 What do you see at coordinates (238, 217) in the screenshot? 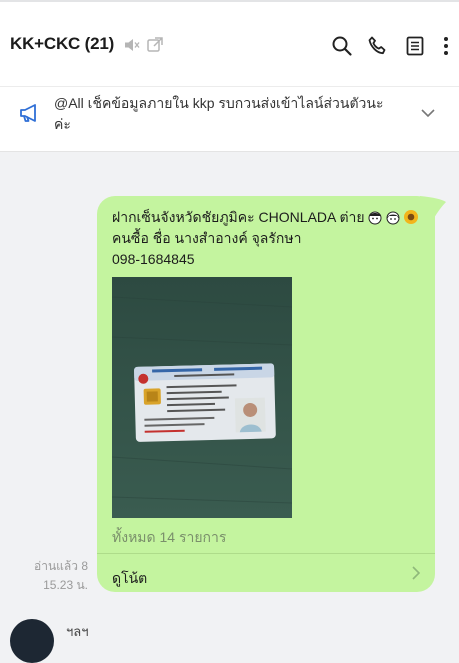
I see `message-line-1: ฝากเซ็นจังหวัดชัยภูมิคะ CHONLADA ต่าย` at bounding box center [238, 217].